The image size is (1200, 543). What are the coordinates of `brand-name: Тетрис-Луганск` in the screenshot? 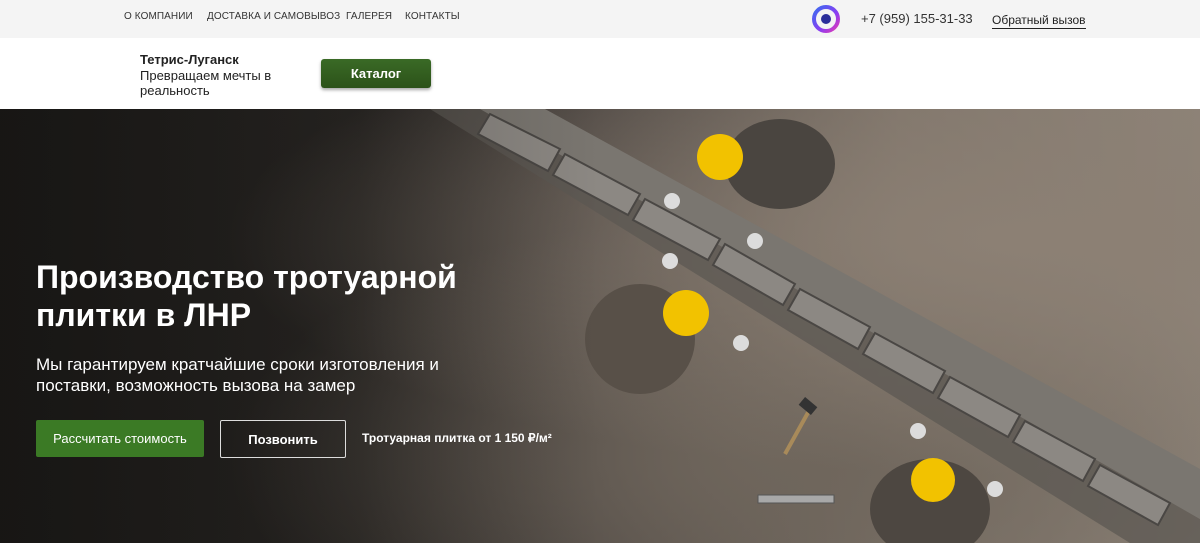 It's located at (189, 59).